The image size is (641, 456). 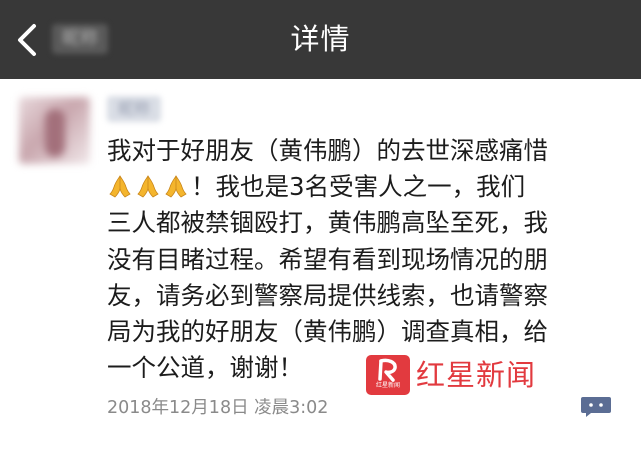 What do you see at coordinates (327, 295) in the screenshot?
I see `post-line: 友，请务必到警察局提供线索，也请警察` at bounding box center [327, 295].